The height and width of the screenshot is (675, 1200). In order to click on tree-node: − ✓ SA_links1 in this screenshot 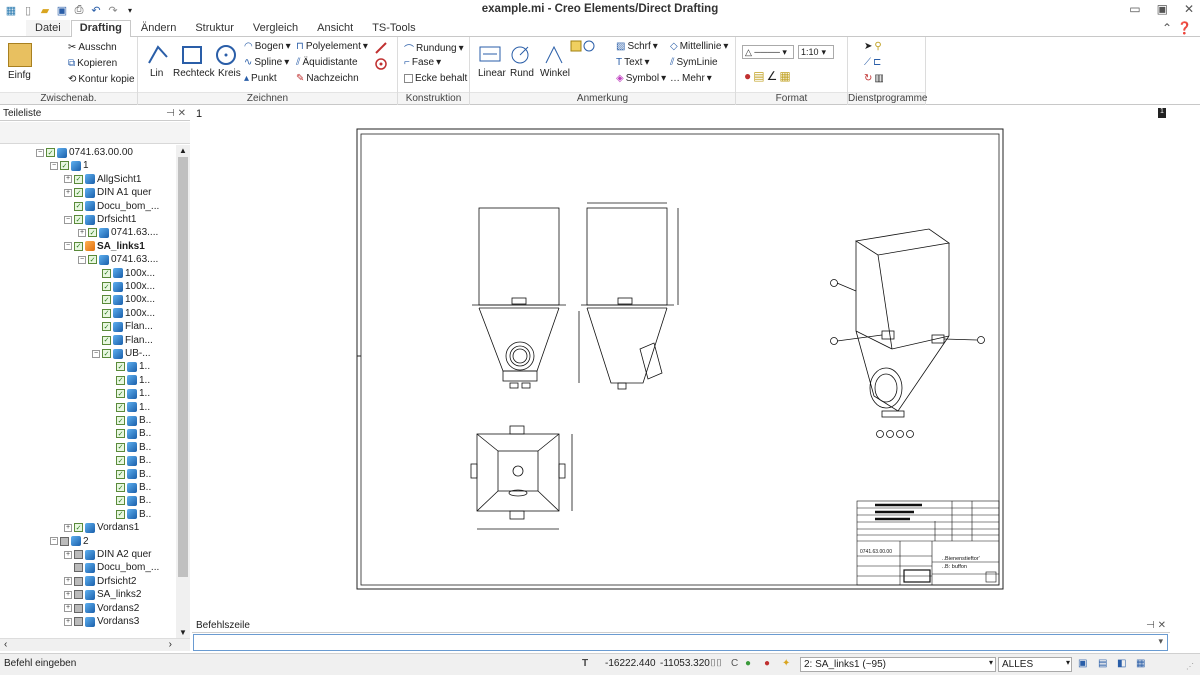, I will do `click(104, 246)`.